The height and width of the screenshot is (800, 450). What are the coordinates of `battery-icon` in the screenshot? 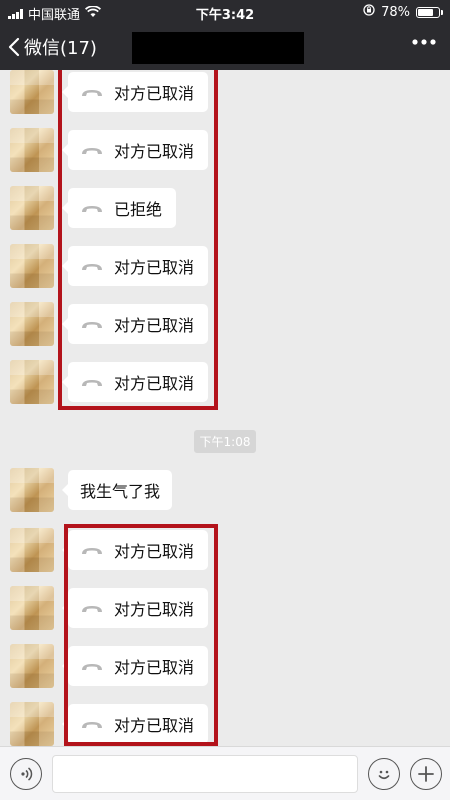 It's located at (429, 12).